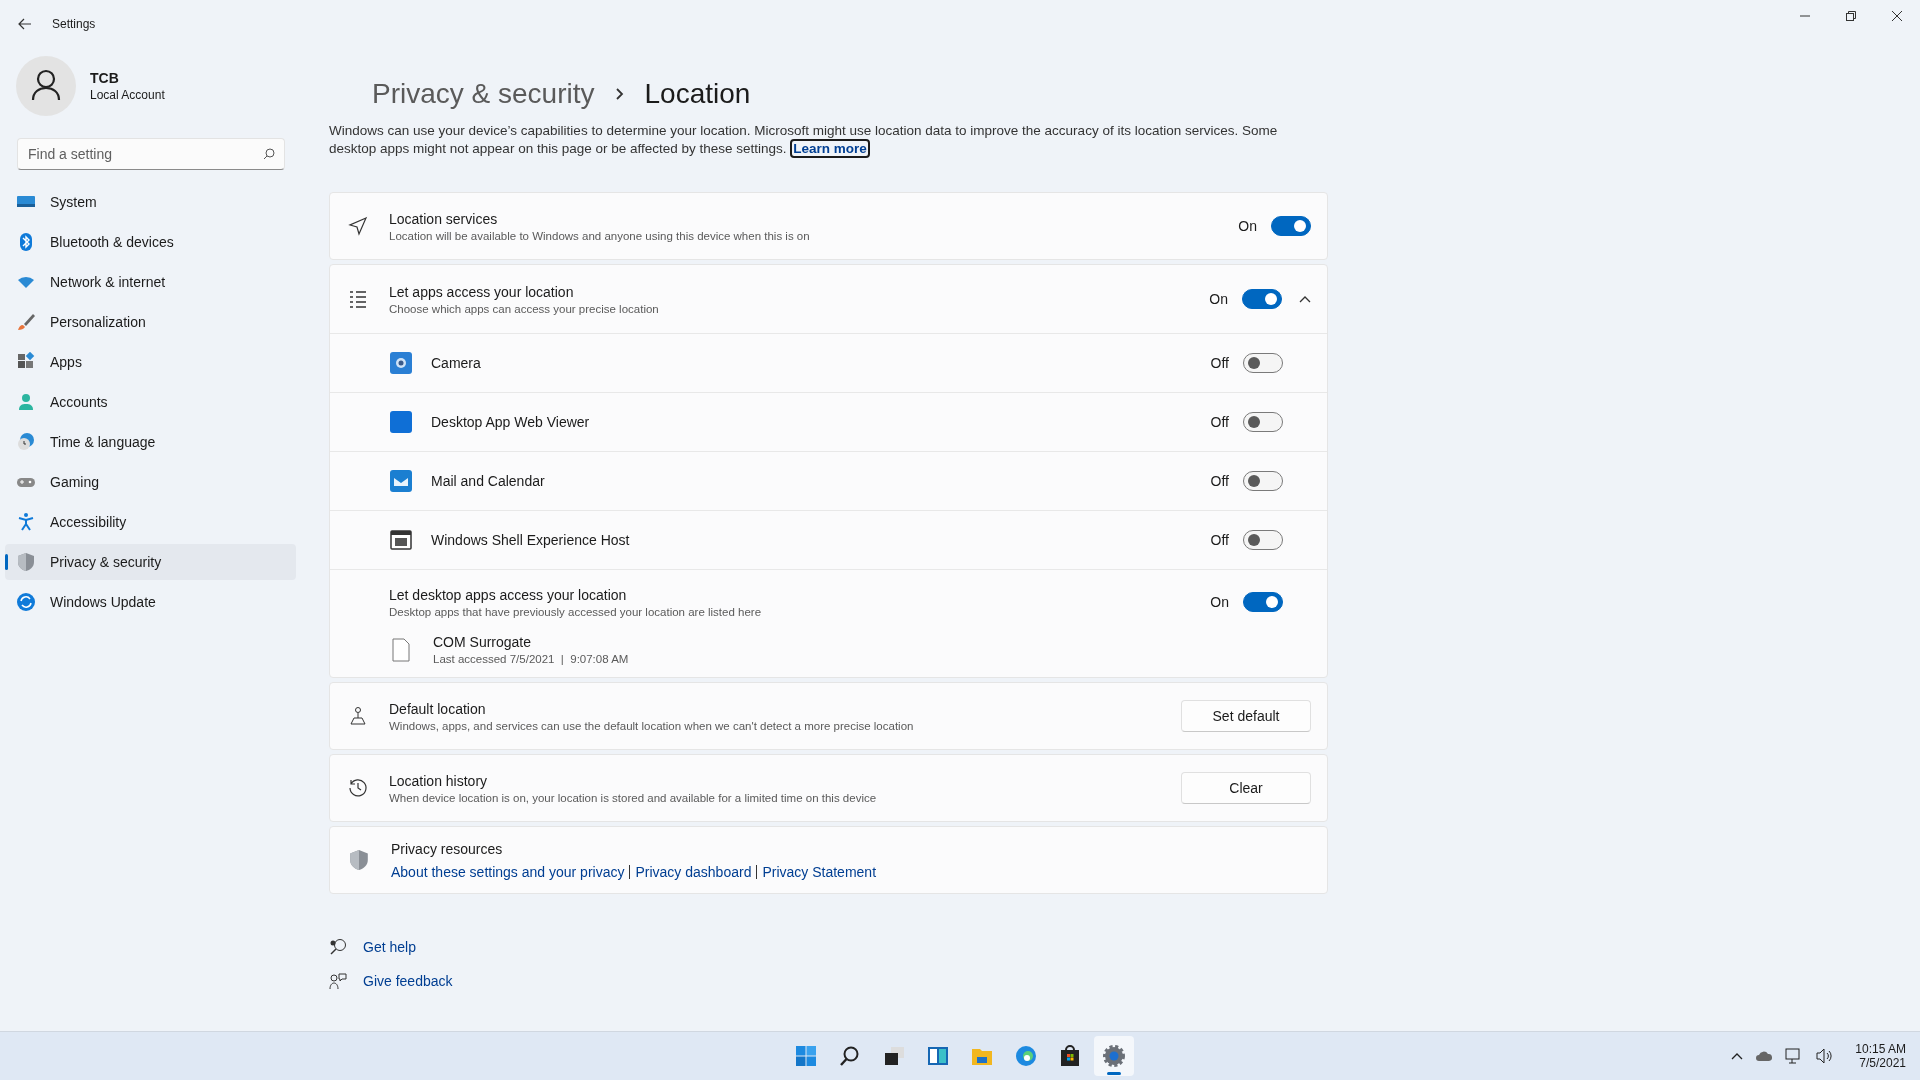 The width and height of the screenshot is (1920, 1080). I want to click on app-name: Mail and Calendar, so click(488, 481).